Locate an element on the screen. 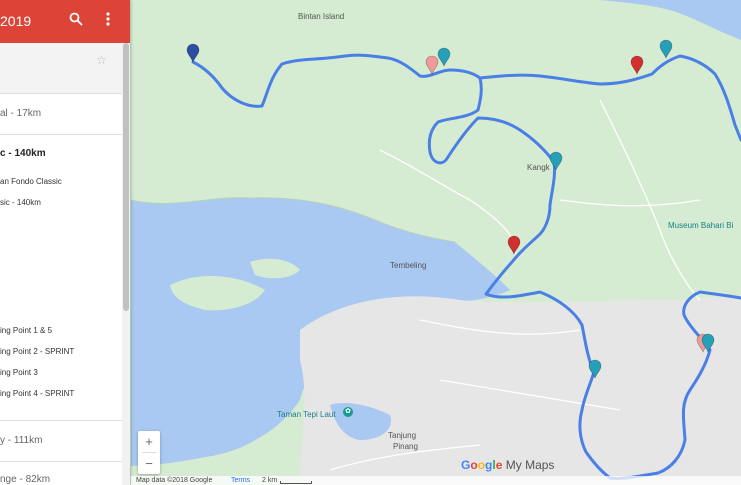 This screenshot has height=485, width=741. layer-name: y - 111km is located at coordinates (21, 440).